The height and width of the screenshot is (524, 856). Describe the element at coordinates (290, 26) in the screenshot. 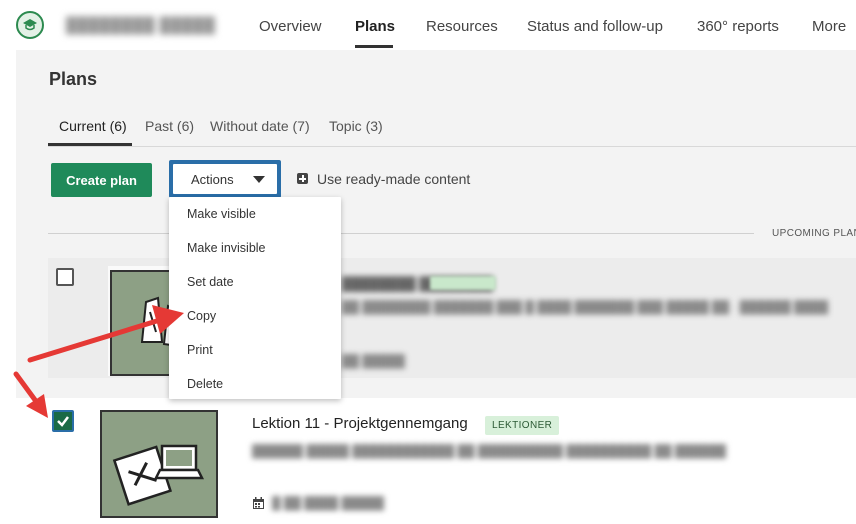

I see `nav-overview: Overview` at that location.